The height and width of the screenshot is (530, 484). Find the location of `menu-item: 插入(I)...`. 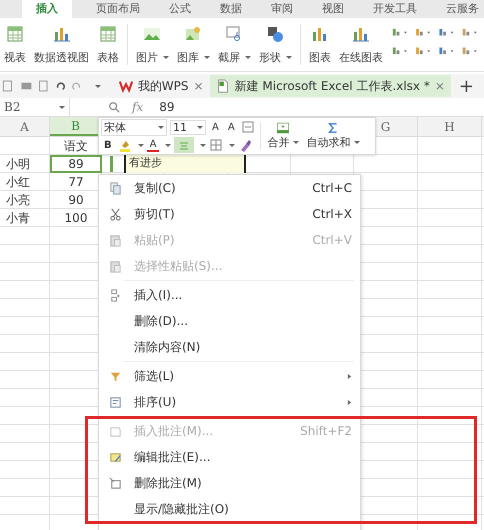

menu-item: 插入(I)... is located at coordinates (229, 295).